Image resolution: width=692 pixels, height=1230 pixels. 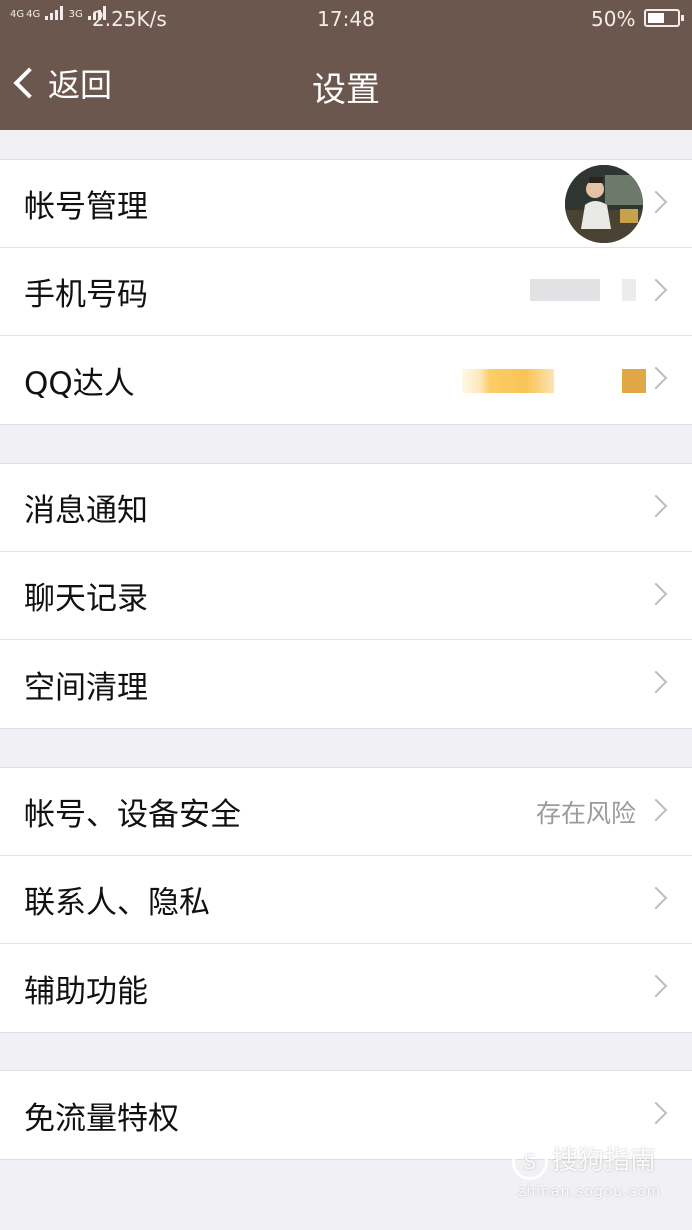 I want to click on sogou-logo-icon: S, so click(x=530, y=1161).